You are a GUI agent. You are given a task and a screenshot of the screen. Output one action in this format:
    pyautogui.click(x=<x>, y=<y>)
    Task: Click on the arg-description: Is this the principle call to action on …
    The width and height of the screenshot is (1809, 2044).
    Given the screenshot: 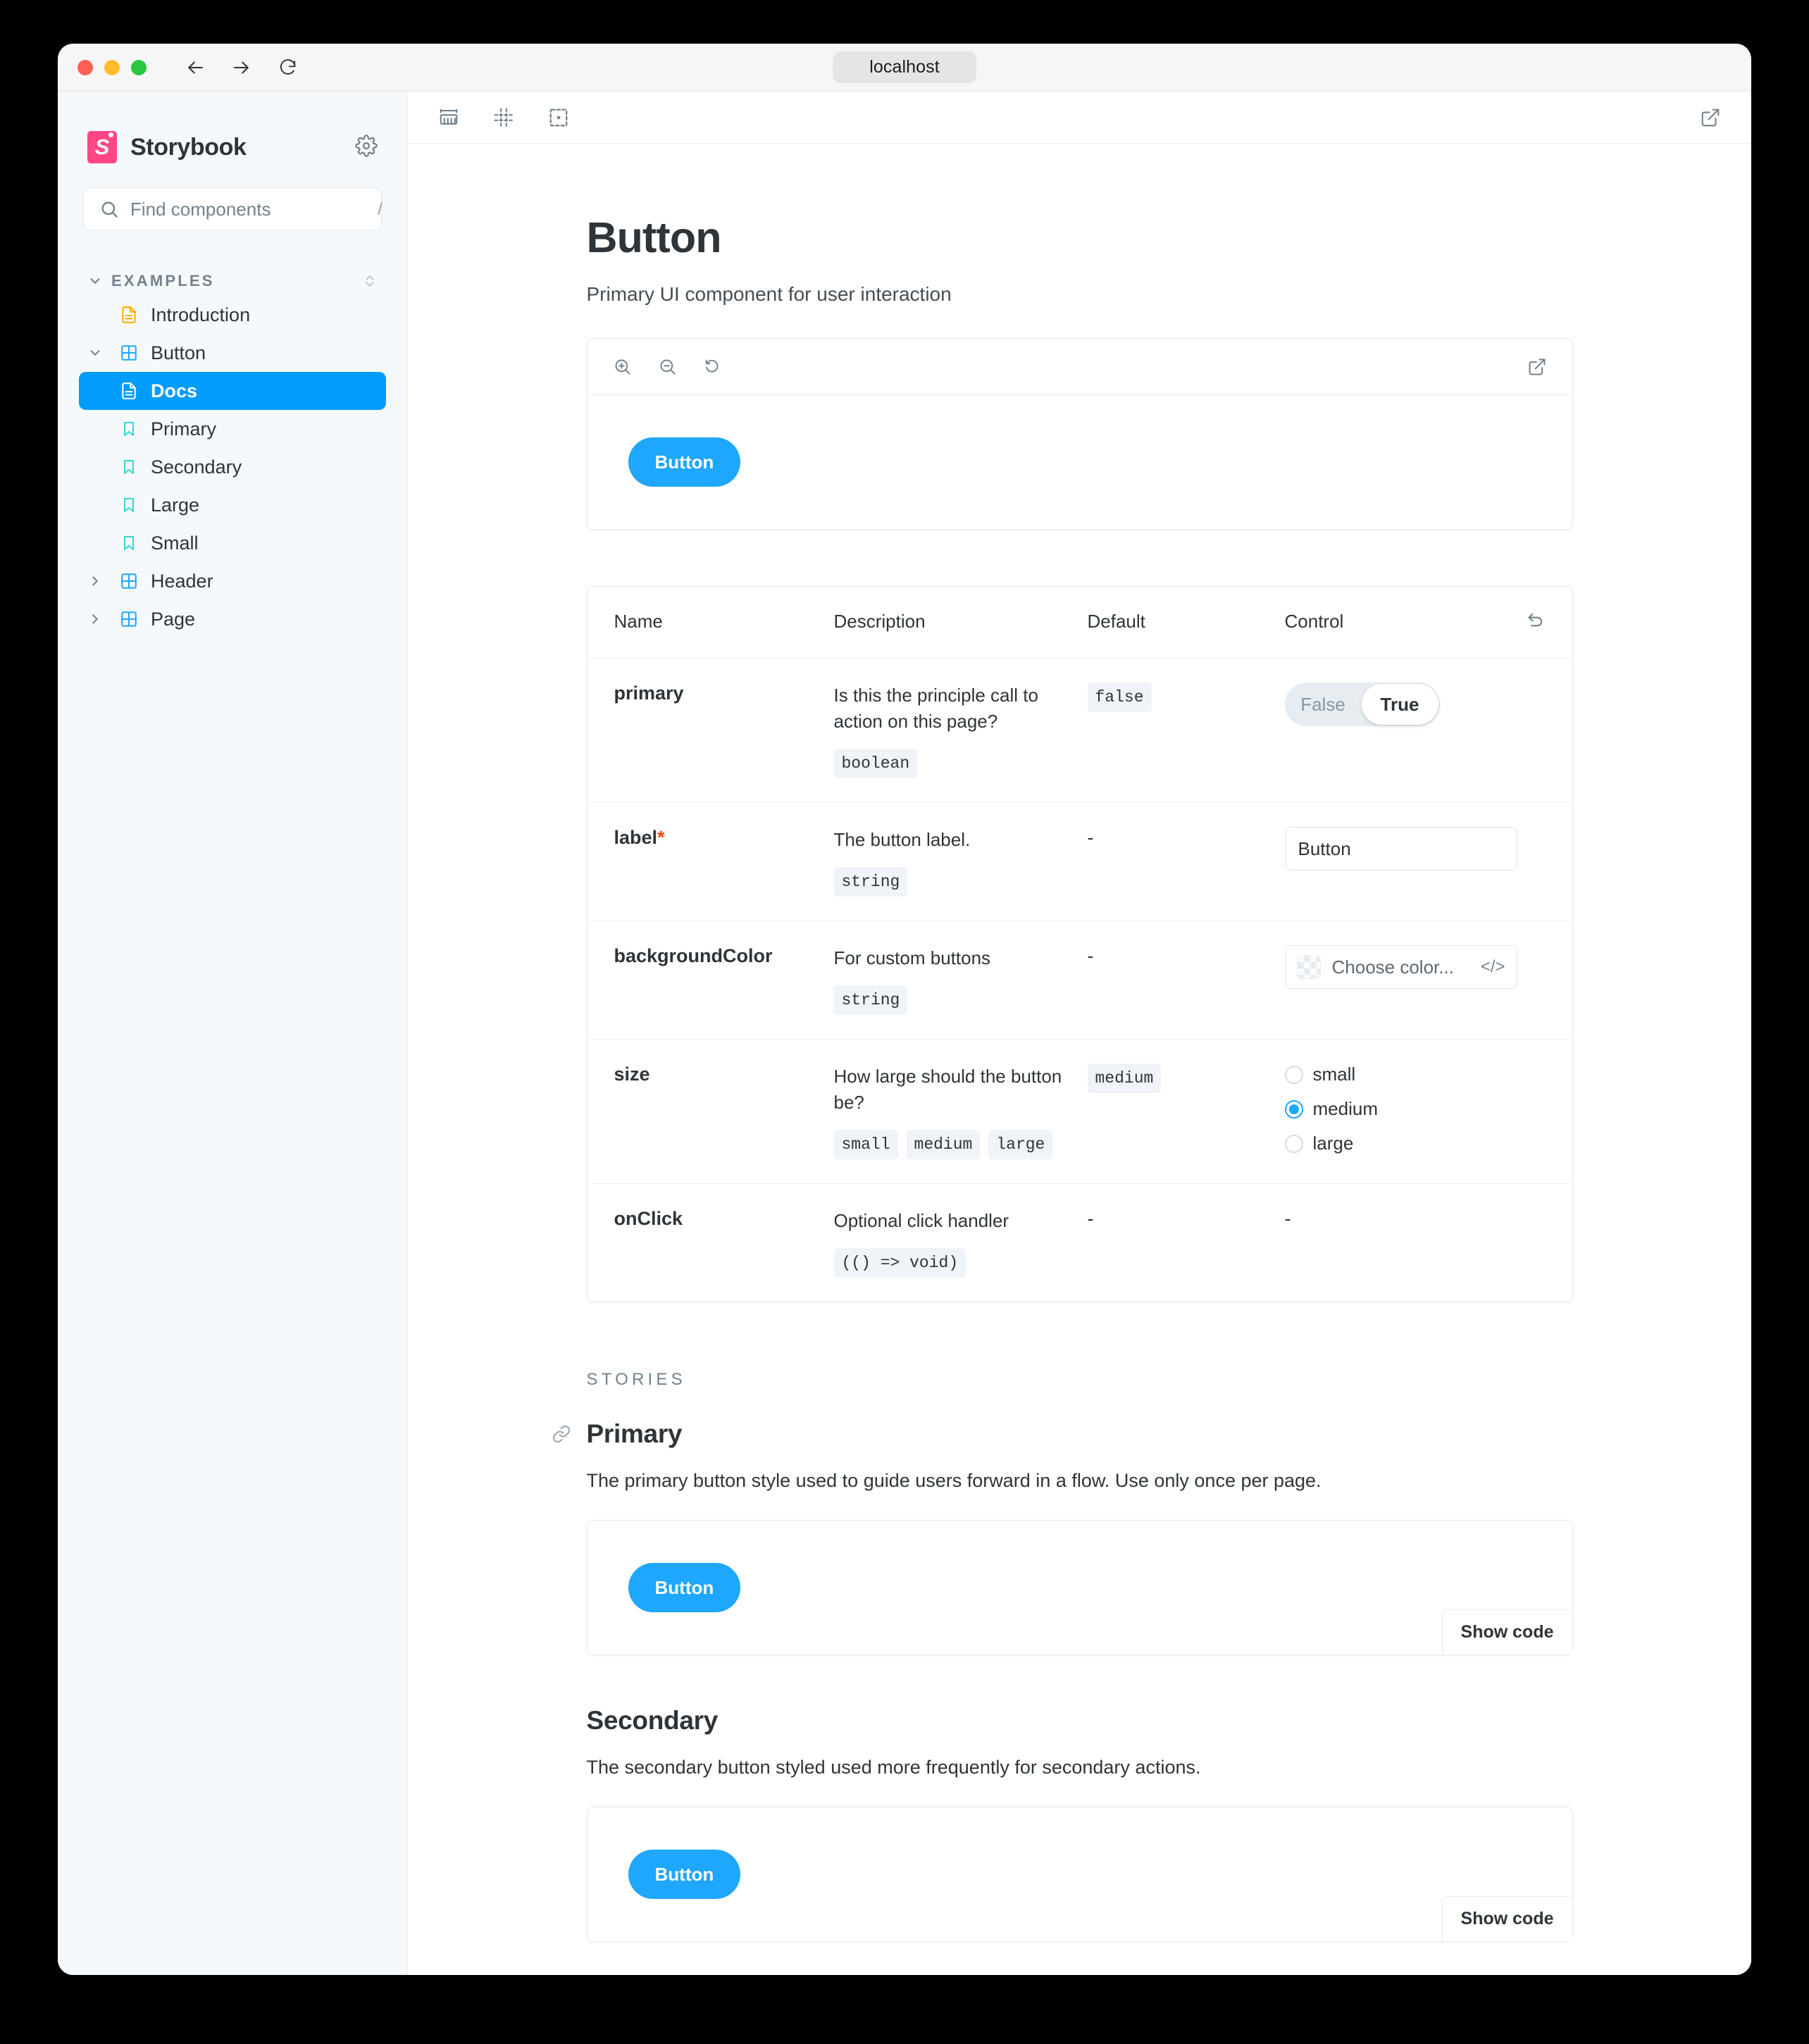 What is the action you would take?
    pyautogui.click(x=935, y=708)
    